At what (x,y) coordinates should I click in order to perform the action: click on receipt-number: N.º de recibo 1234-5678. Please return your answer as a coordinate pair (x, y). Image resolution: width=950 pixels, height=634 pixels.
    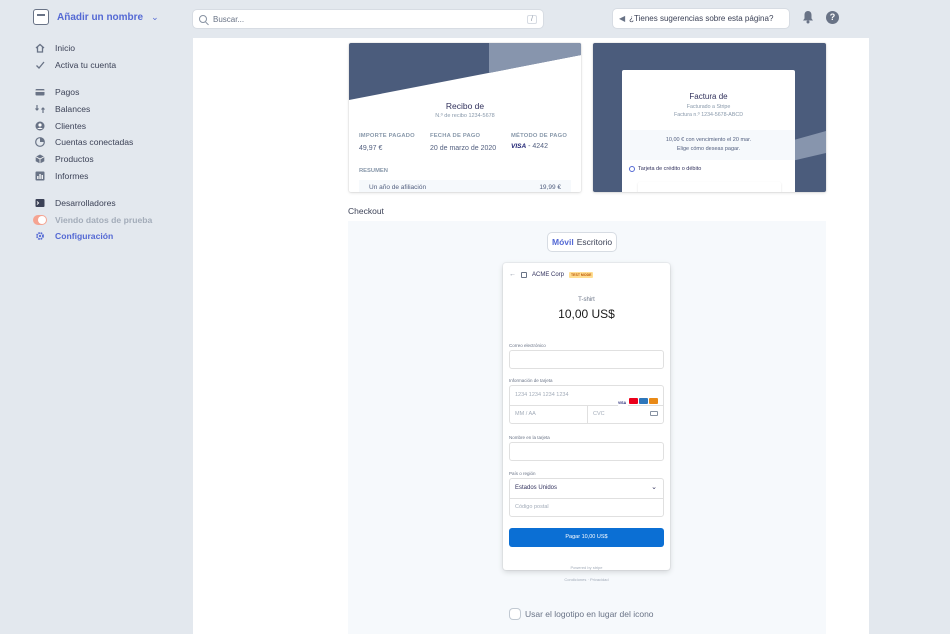
    Looking at the image, I should click on (465, 116).